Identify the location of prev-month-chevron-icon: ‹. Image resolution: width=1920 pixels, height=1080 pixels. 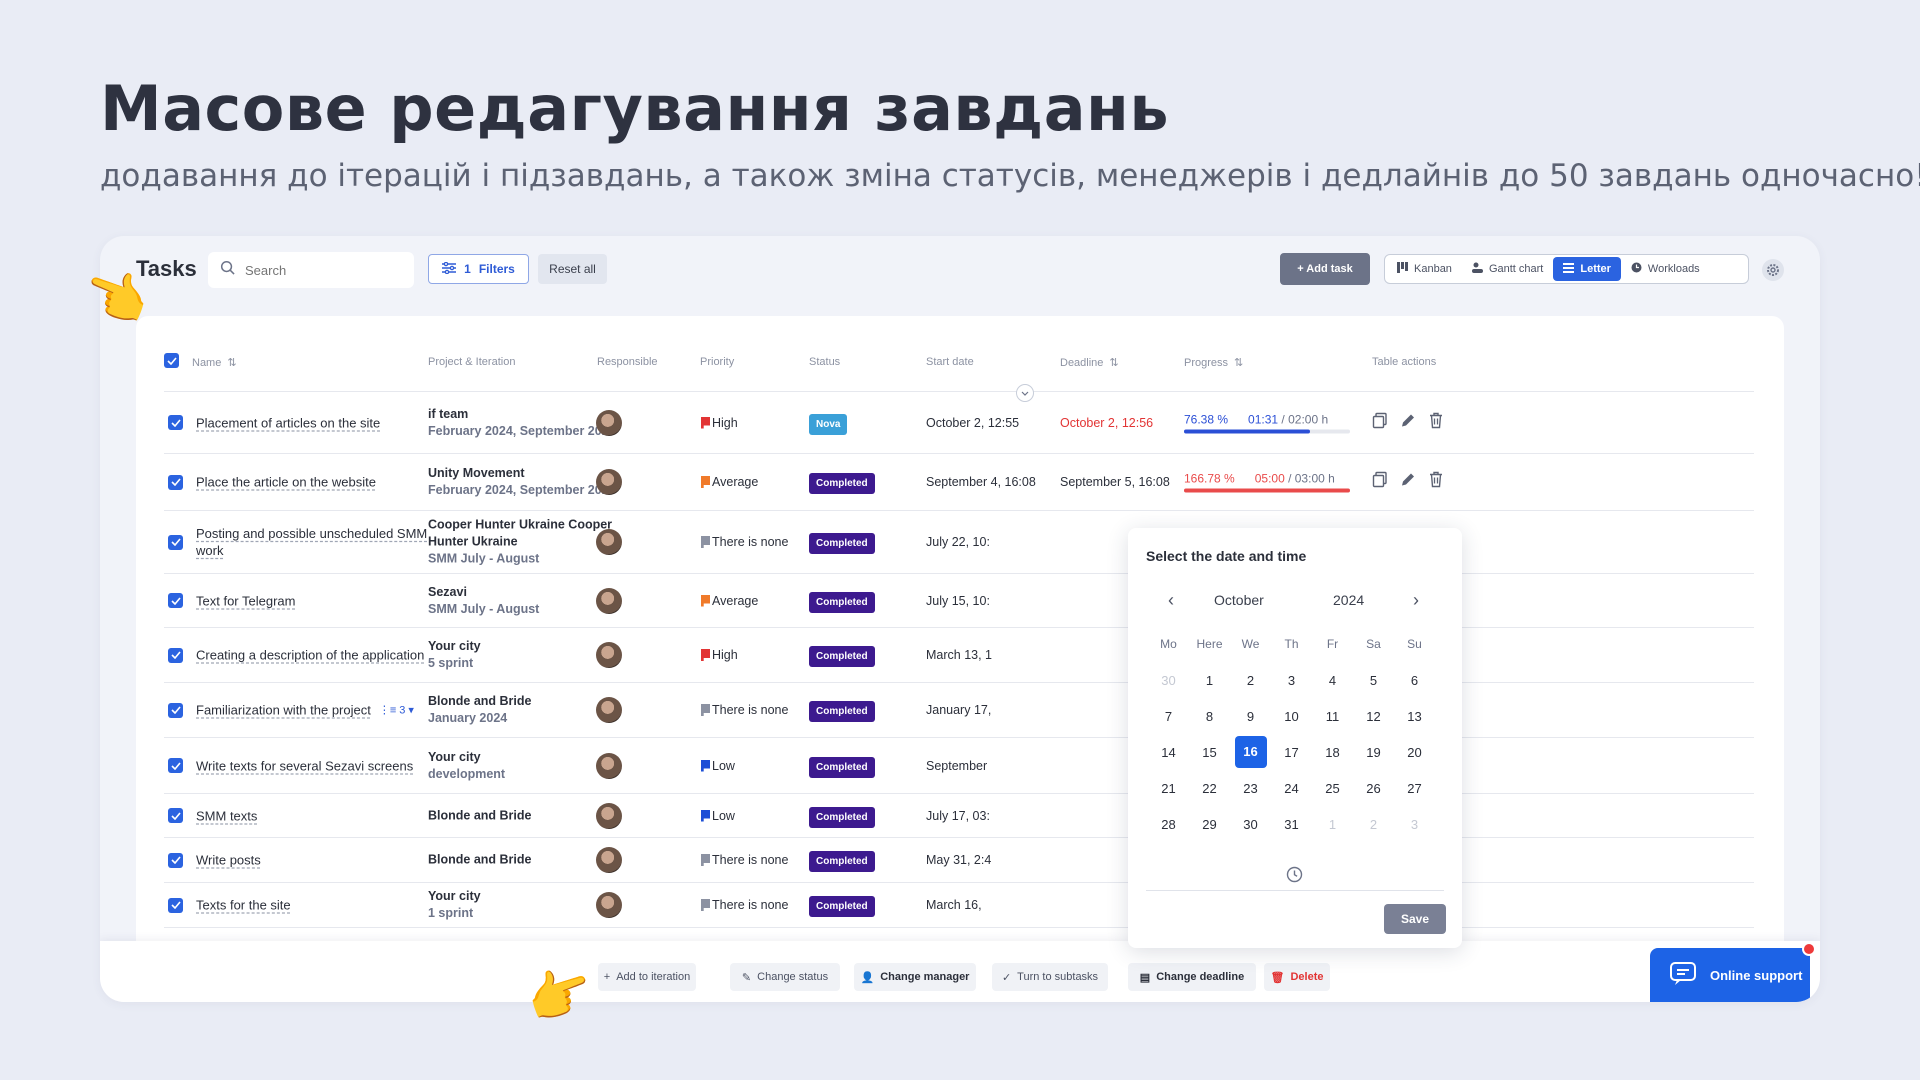
(1171, 600).